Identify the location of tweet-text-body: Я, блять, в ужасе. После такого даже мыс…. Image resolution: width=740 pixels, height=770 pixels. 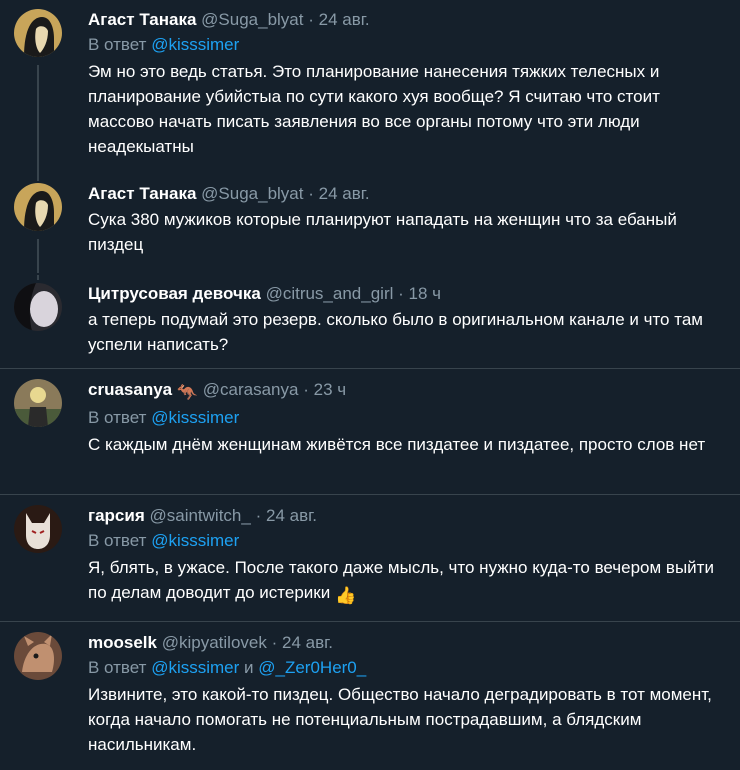
(401, 580).